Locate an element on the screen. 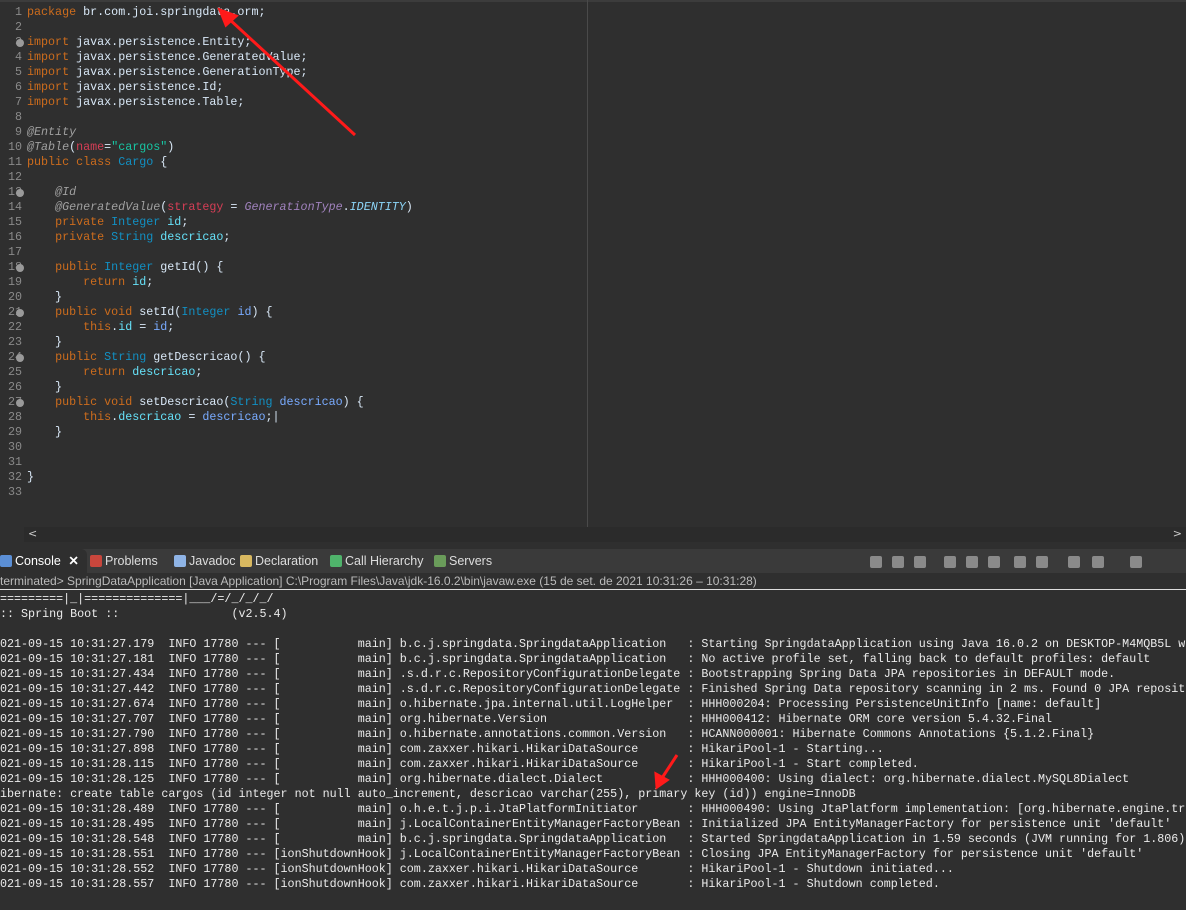  red-arrow-primary-key is located at coordinates (669, 766).